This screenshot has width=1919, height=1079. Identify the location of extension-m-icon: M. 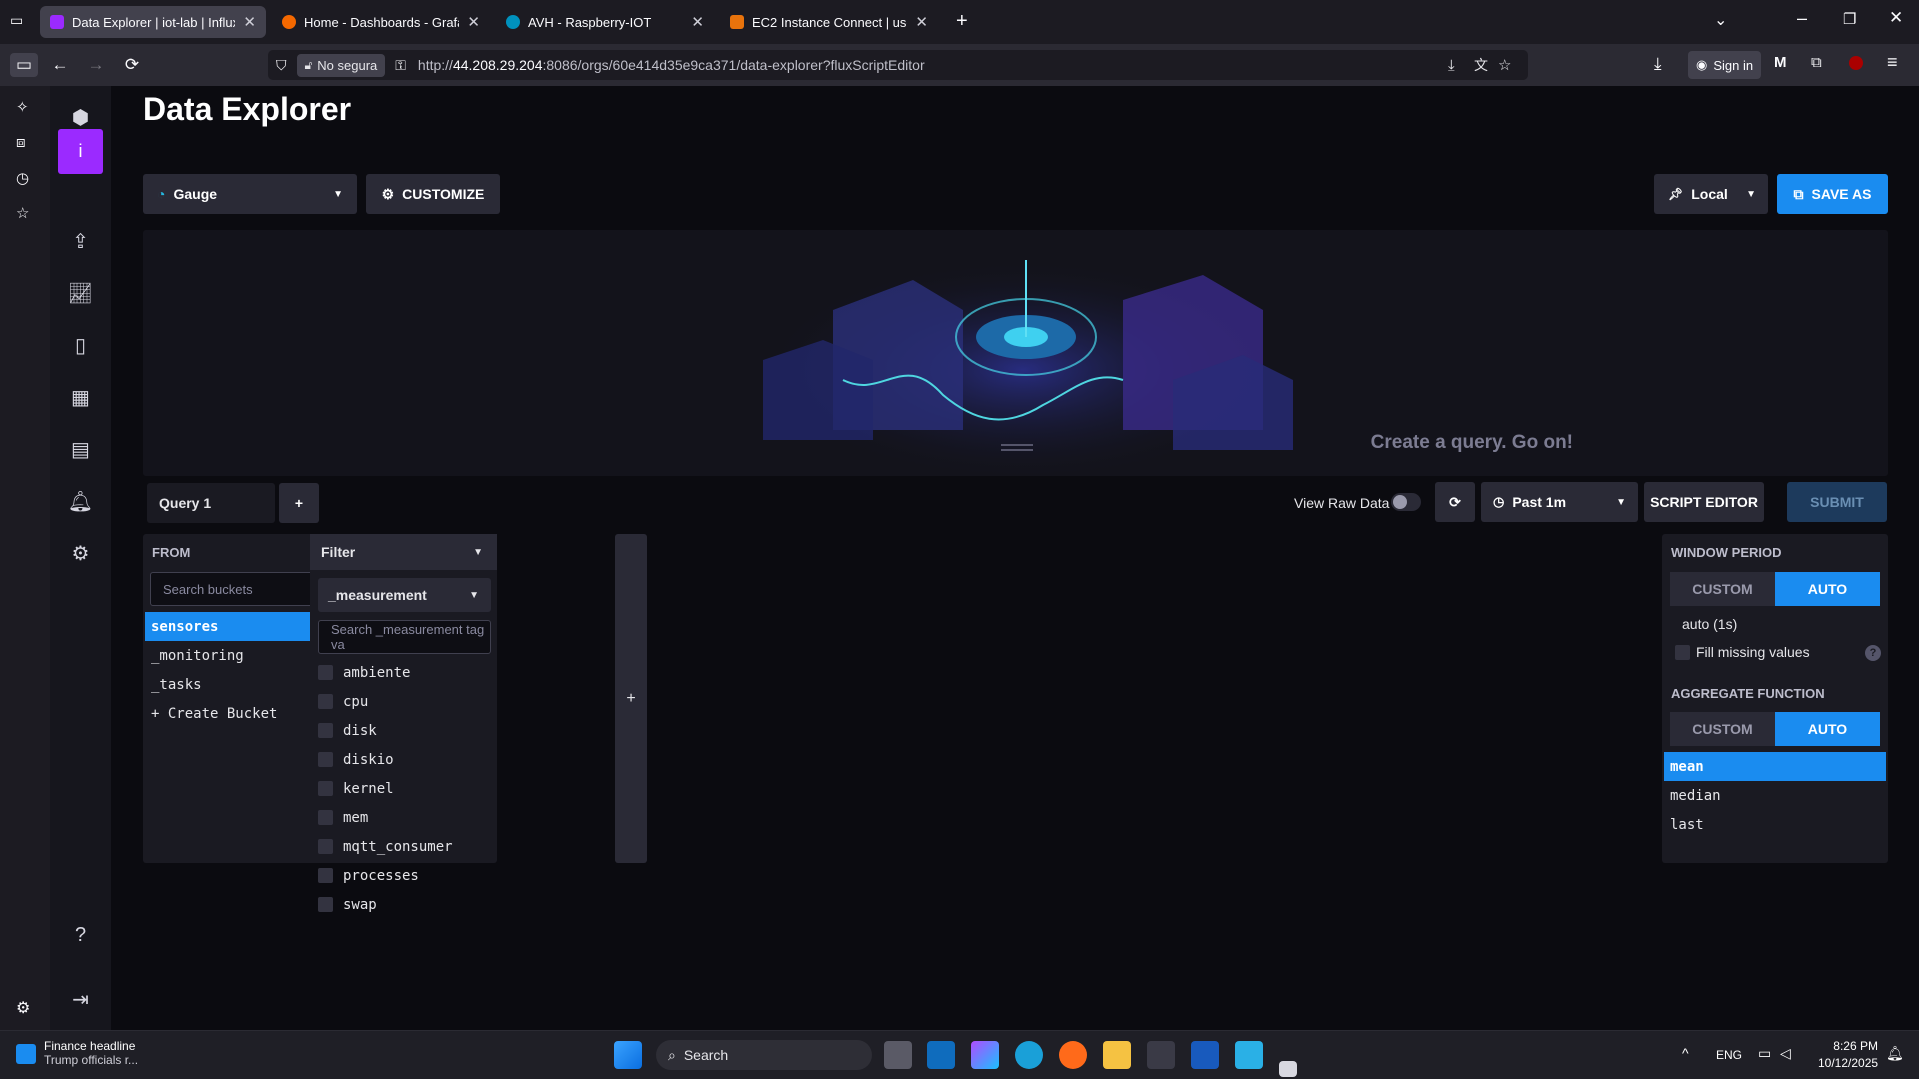
(1780, 62).